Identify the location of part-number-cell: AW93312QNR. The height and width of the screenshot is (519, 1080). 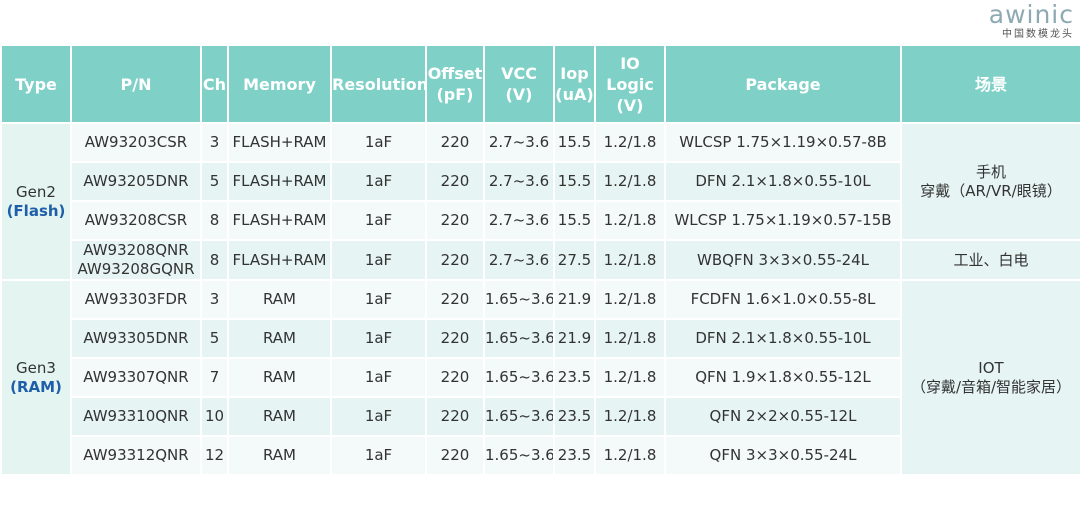
(136, 455).